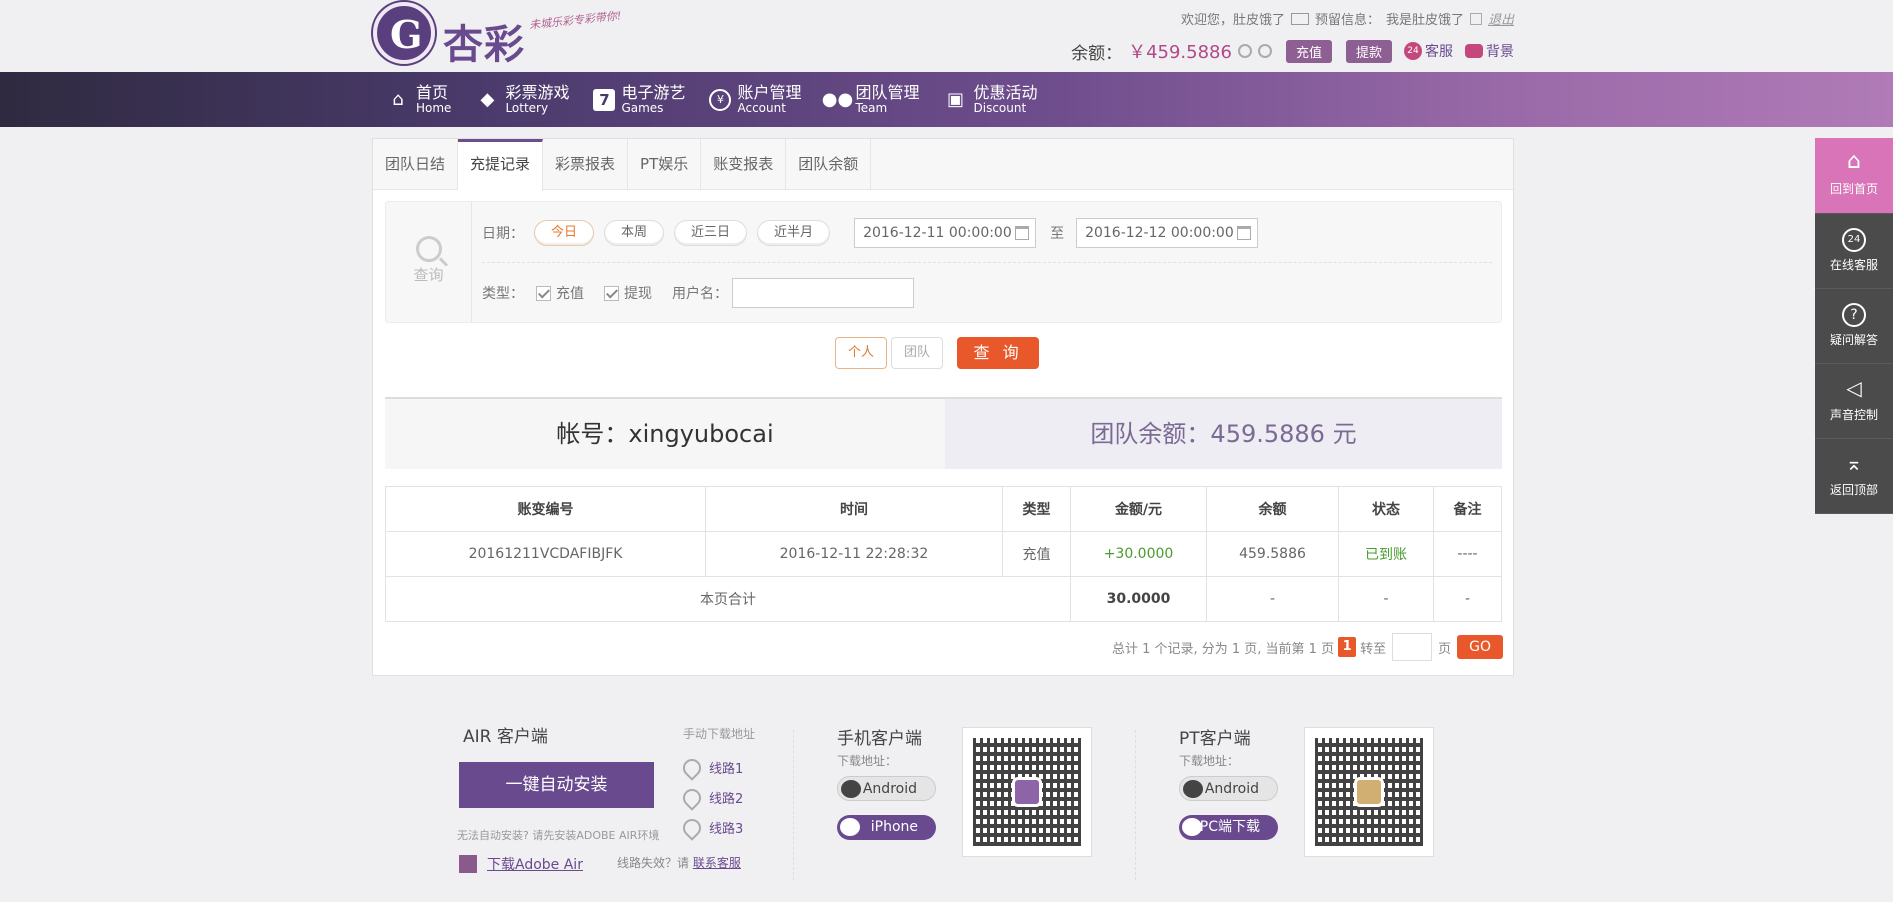 The image size is (1893, 902). I want to click on start-date-input: 2016-12-11 00:00:00, so click(945, 233).